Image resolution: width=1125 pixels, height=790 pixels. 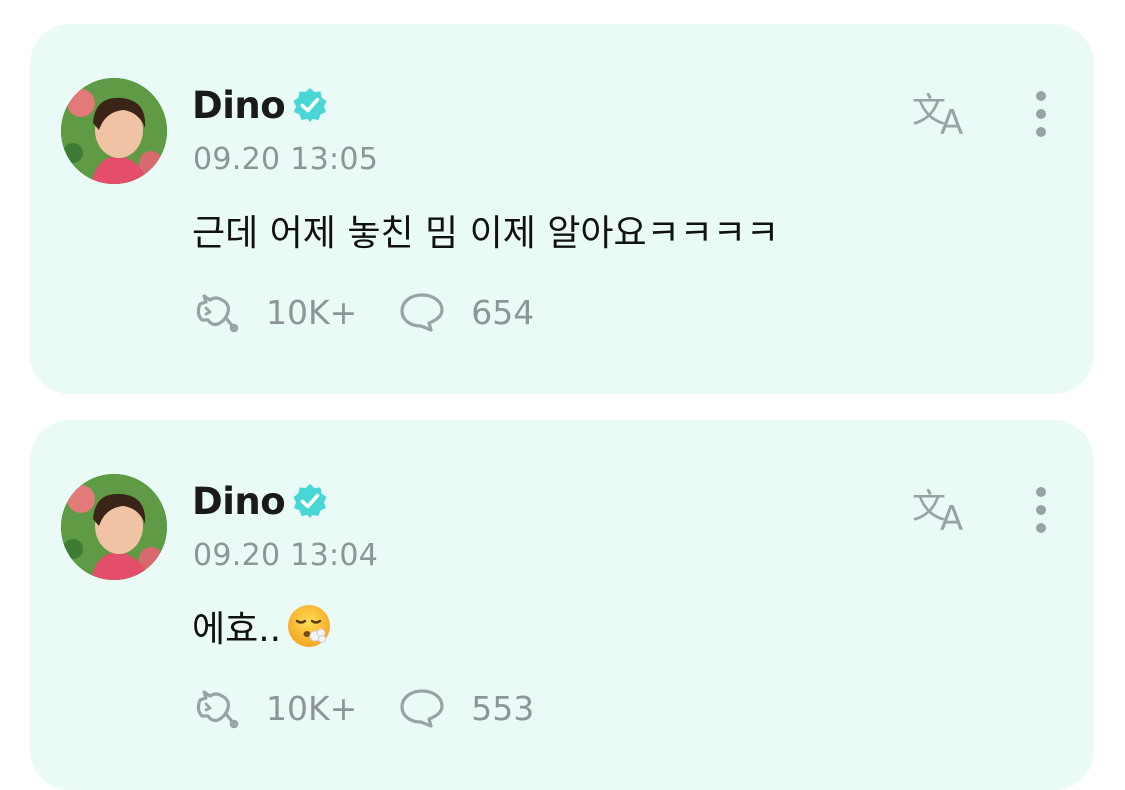 What do you see at coordinates (486, 233) in the screenshot?
I see `post-text-content: 근데 어제 놓친 밈 이제 알아요ㅋㅋㅋㅋ` at bounding box center [486, 233].